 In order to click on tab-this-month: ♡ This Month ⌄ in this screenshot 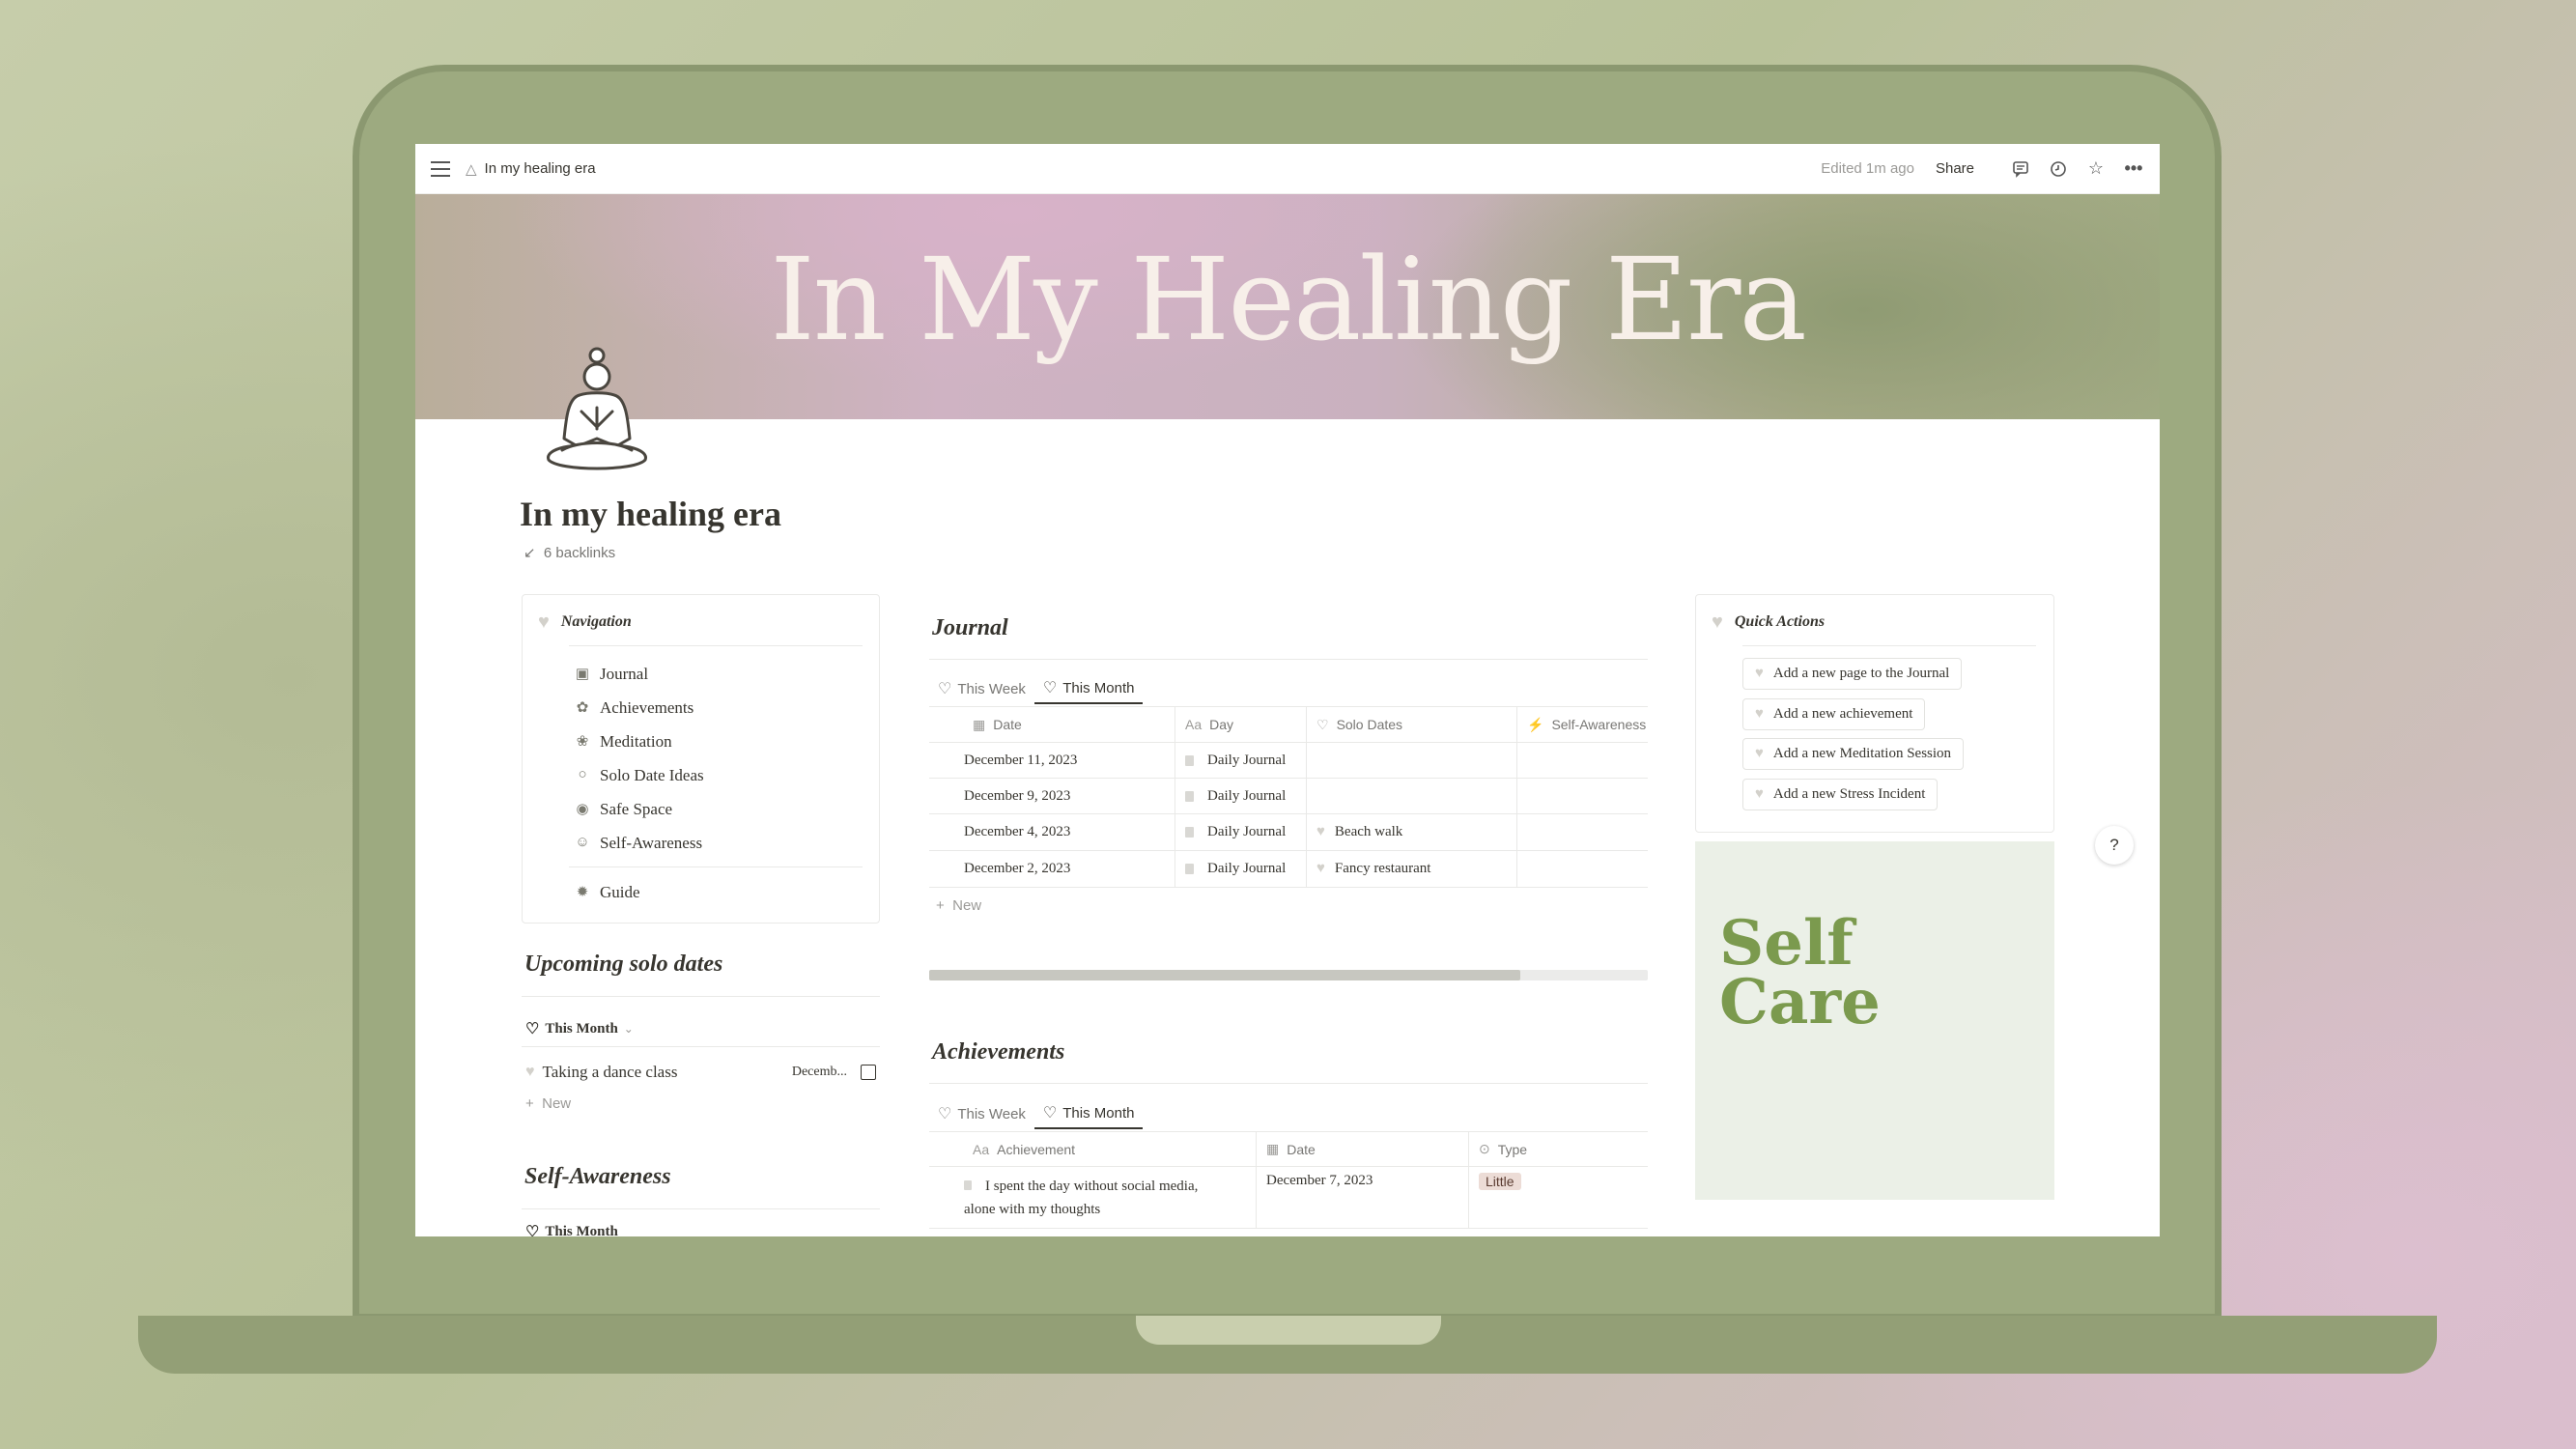, I will do `click(579, 1028)`.